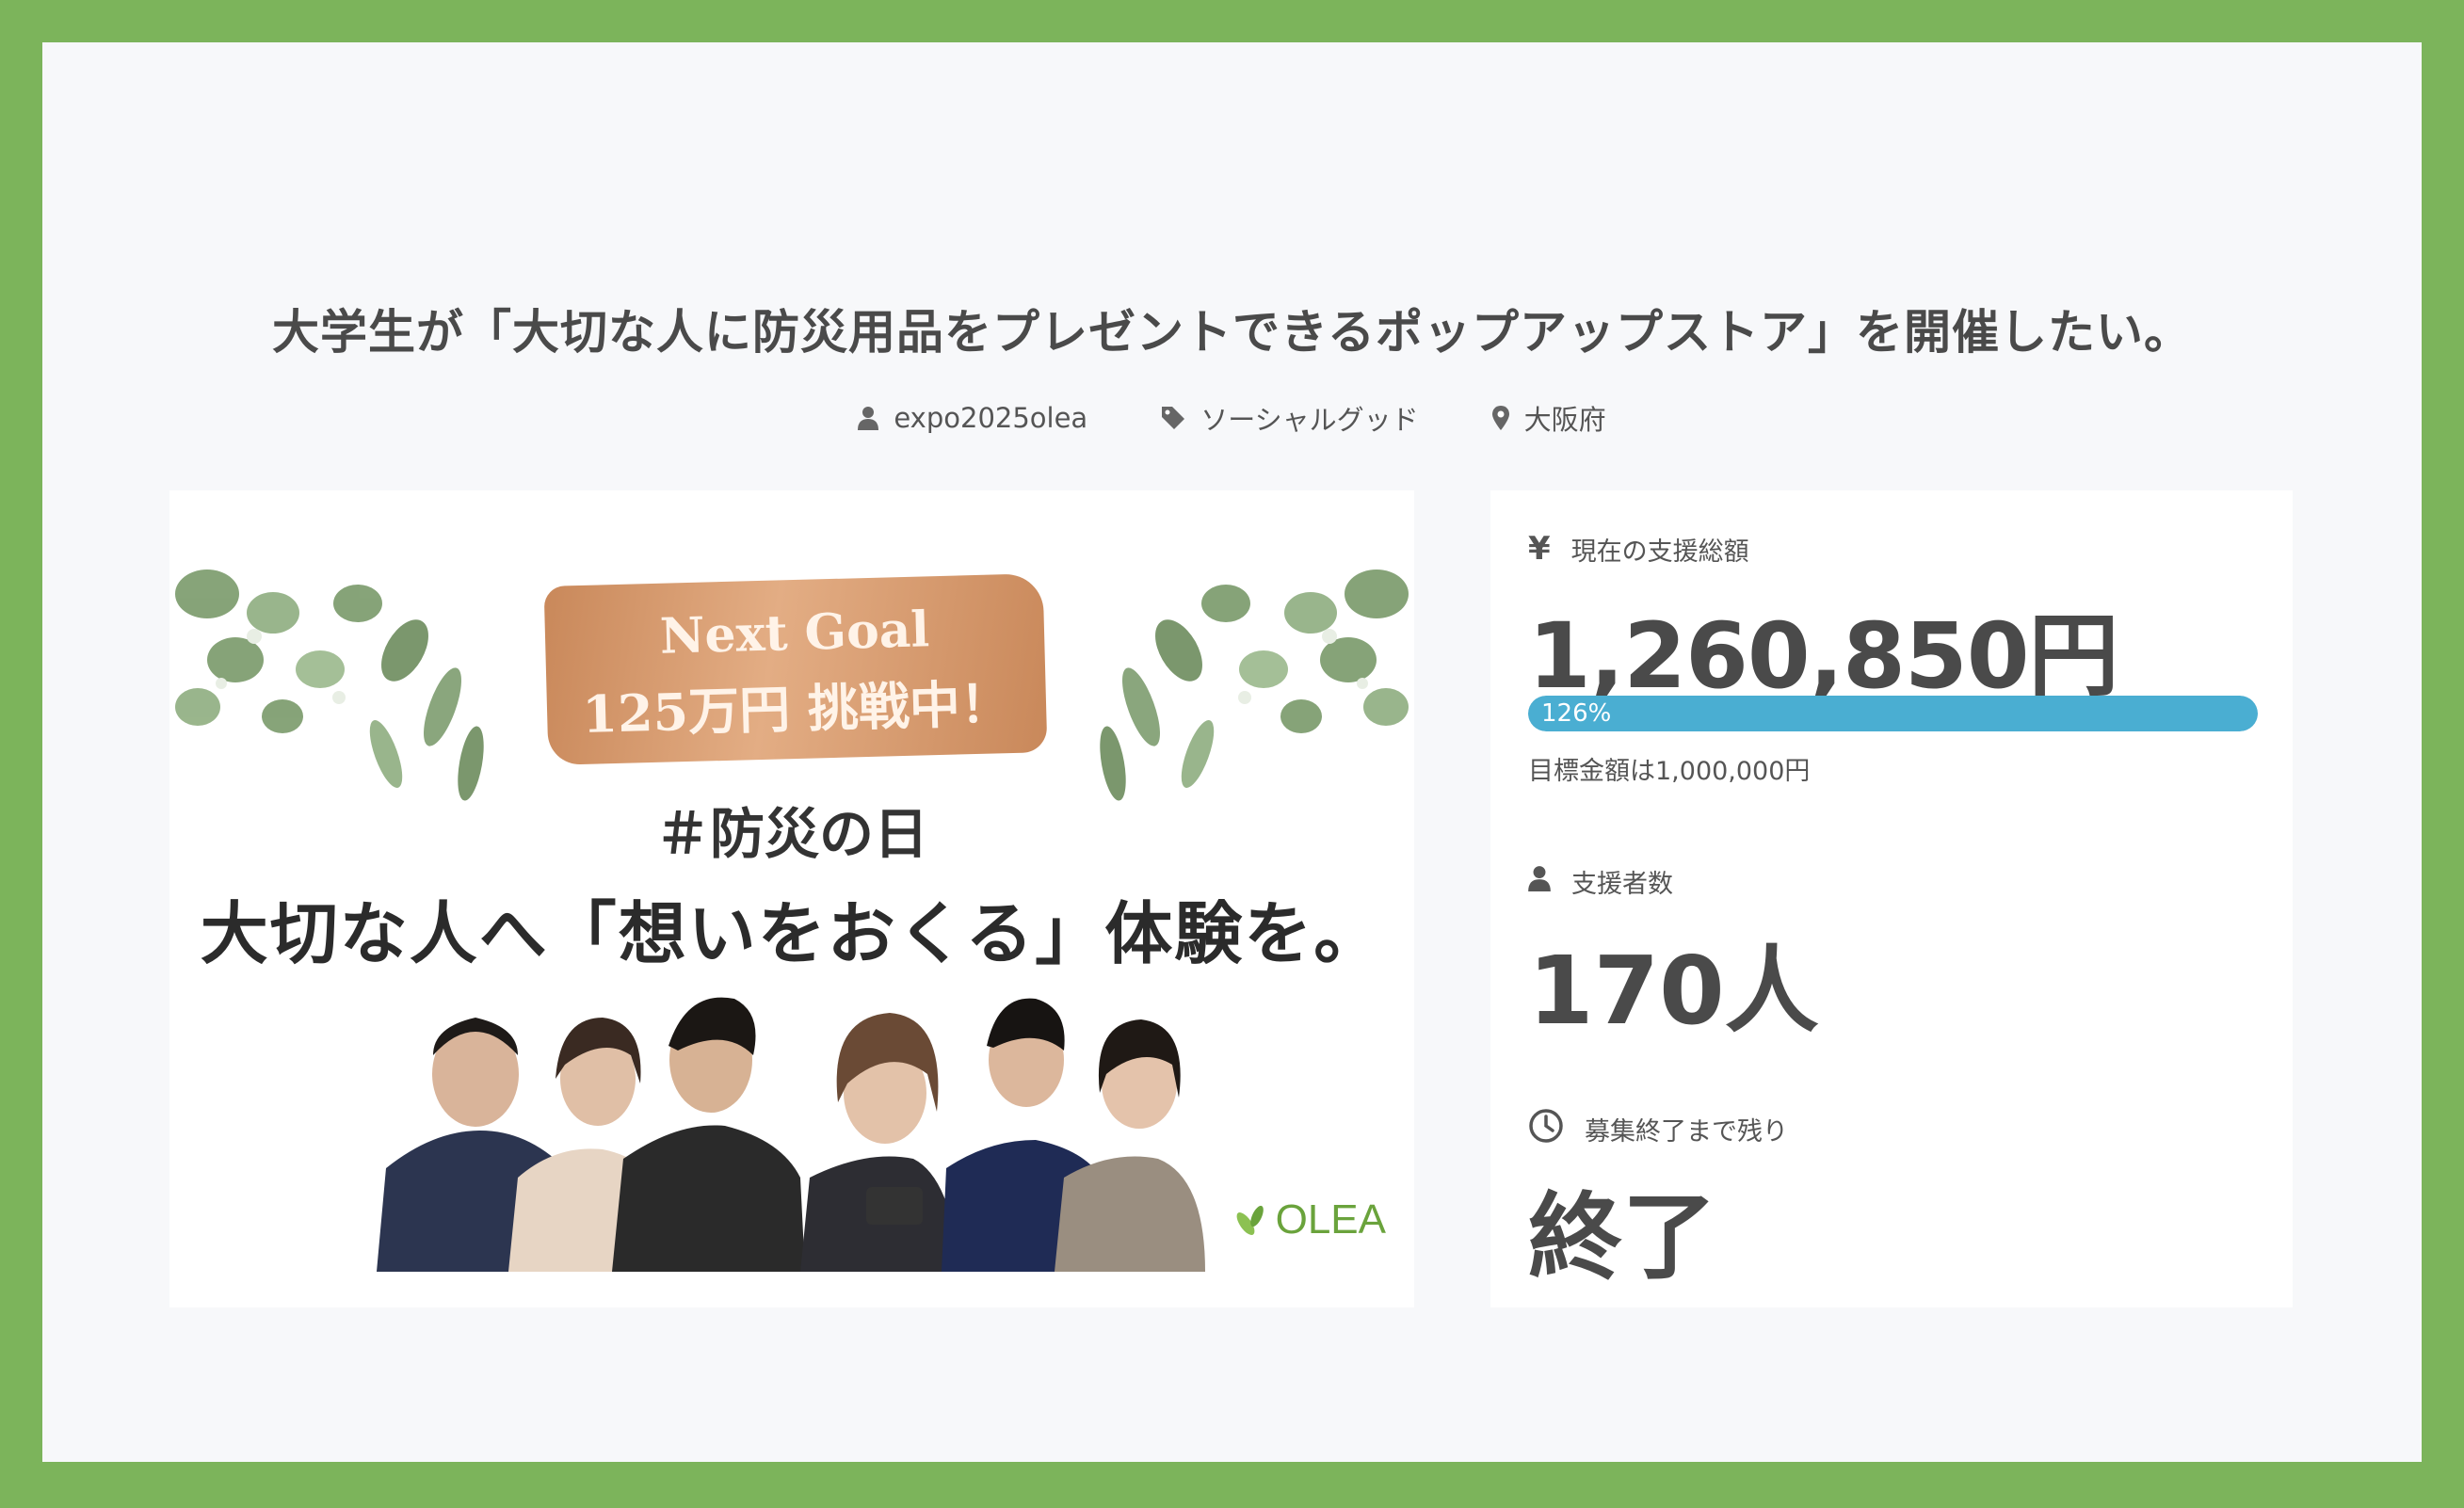 This screenshot has height=1508, width=2464. Describe the element at coordinates (1686, 1132) in the screenshot. I see `remaining-label: 募集終了まで残り` at that location.